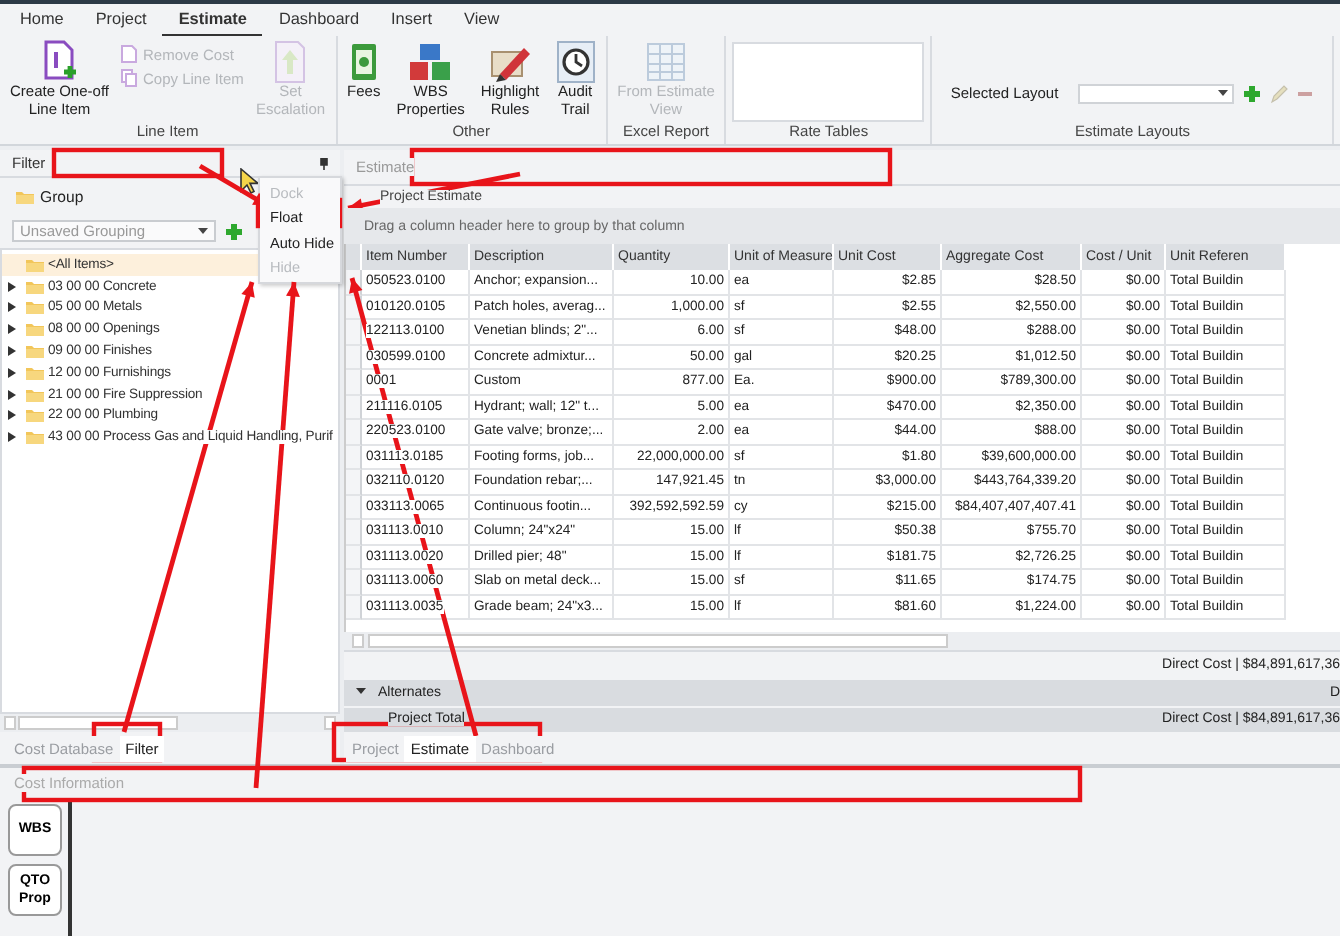 Image resolution: width=1340 pixels, height=936 pixels. What do you see at coordinates (249, 181) in the screenshot?
I see `cursor-icon` at bounding box center [249, 181].